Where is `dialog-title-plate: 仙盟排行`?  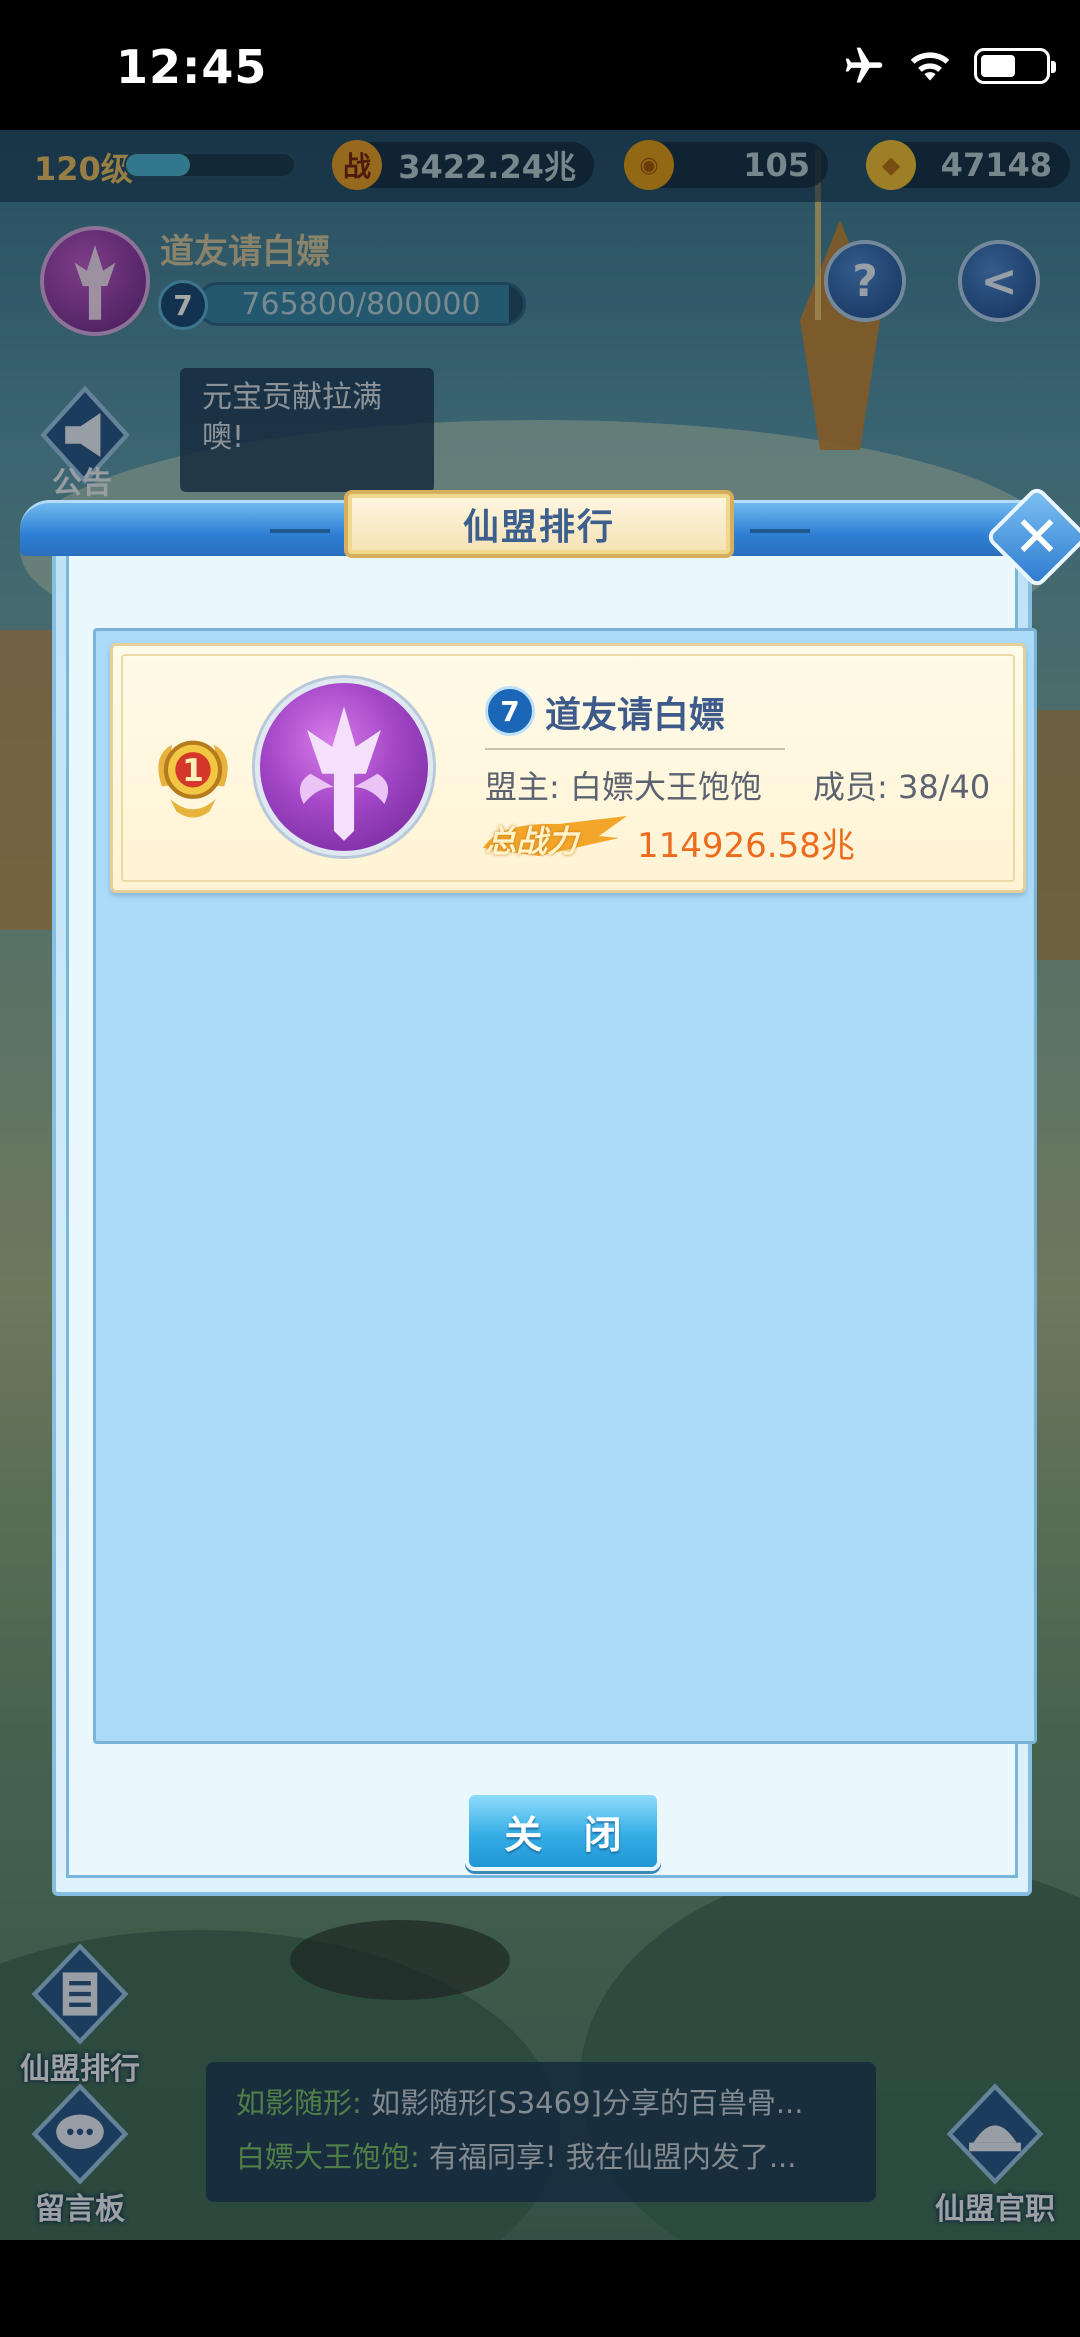
dialog-title-plate: 仙盟排行 is located at coordinates (539, 524).